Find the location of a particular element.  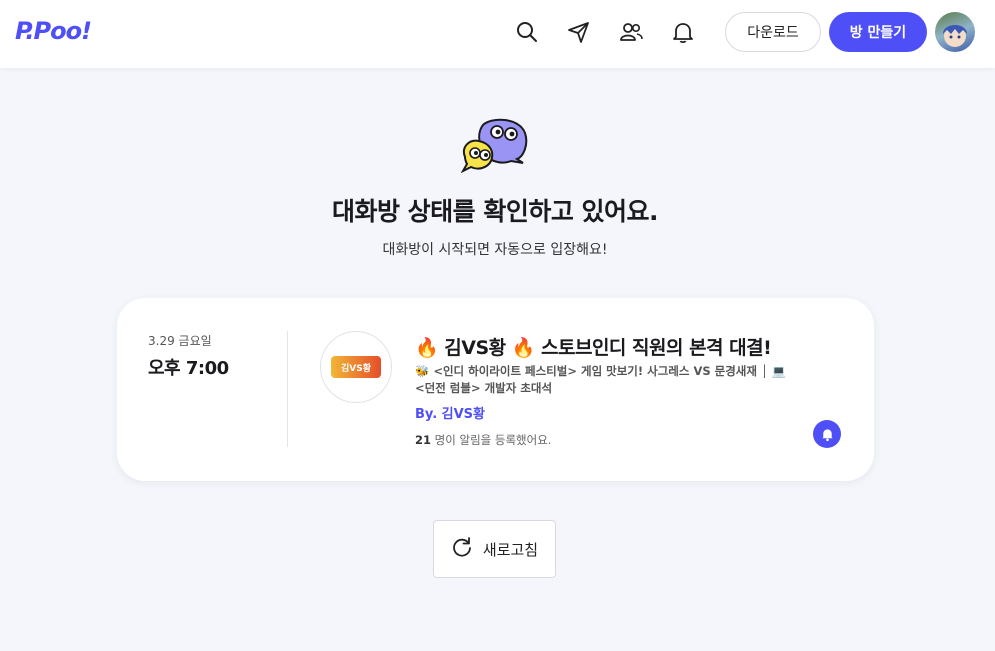

ppool-logo: P.Poo! is located at coordinates (53, 31).